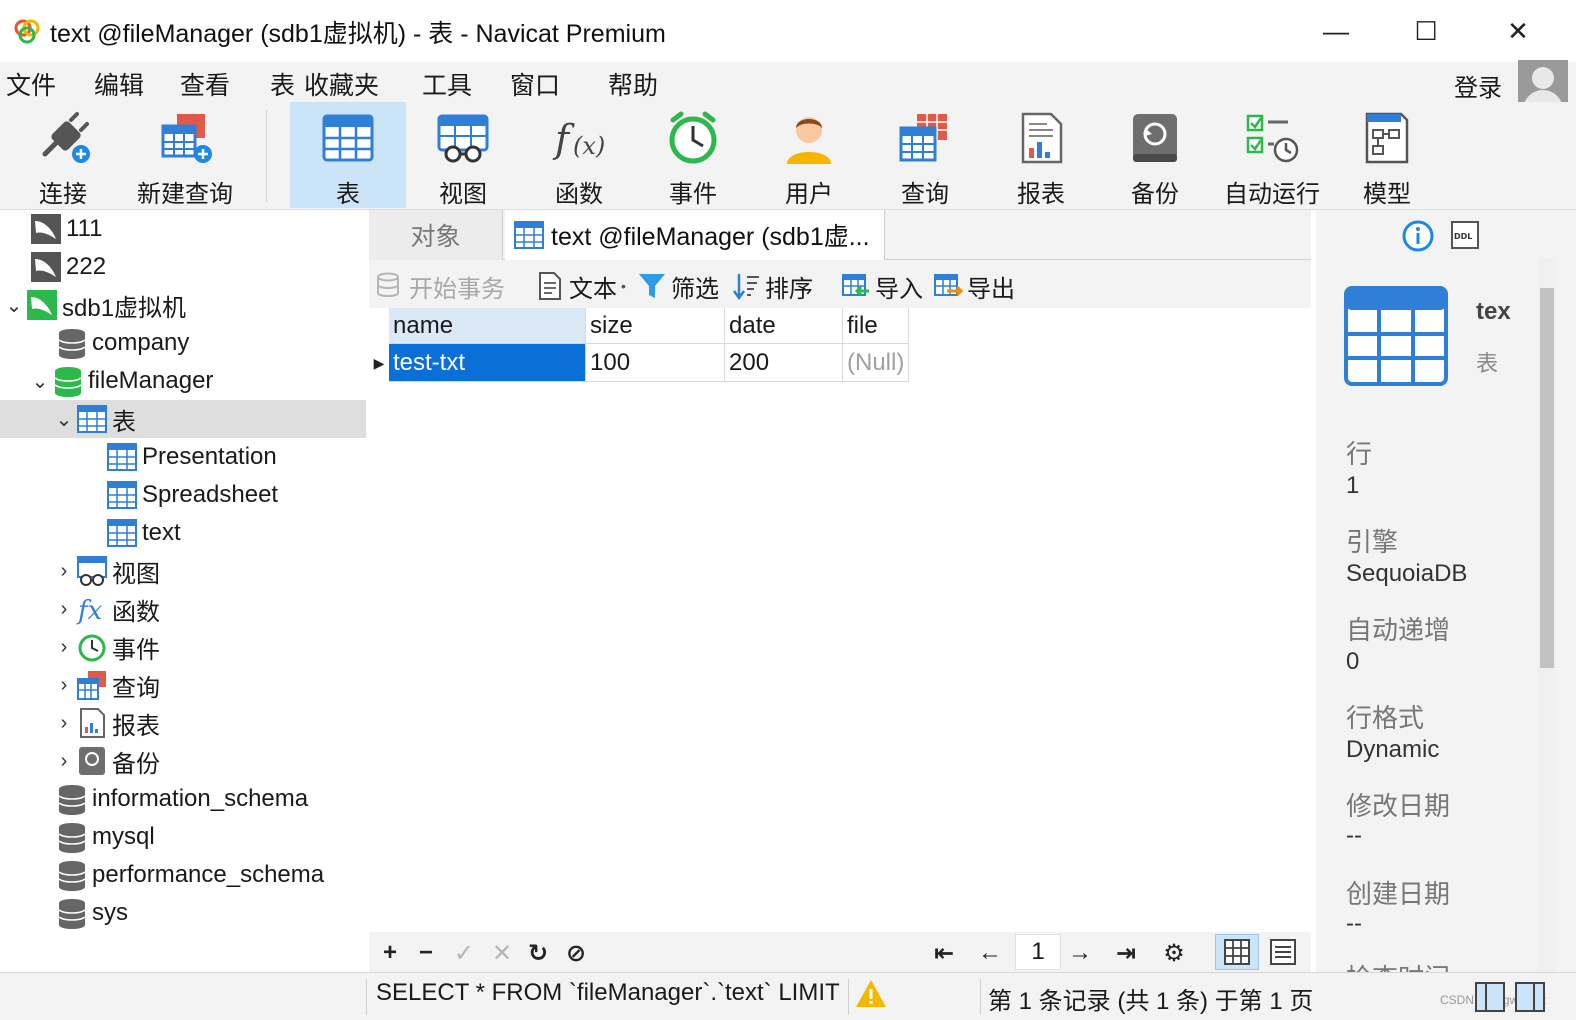 The image size is (1576, 1020). What do you see at coordinates (63, 155) in the screenshot?
I see `connect-button: 连接` at bounding box center [63, 155].